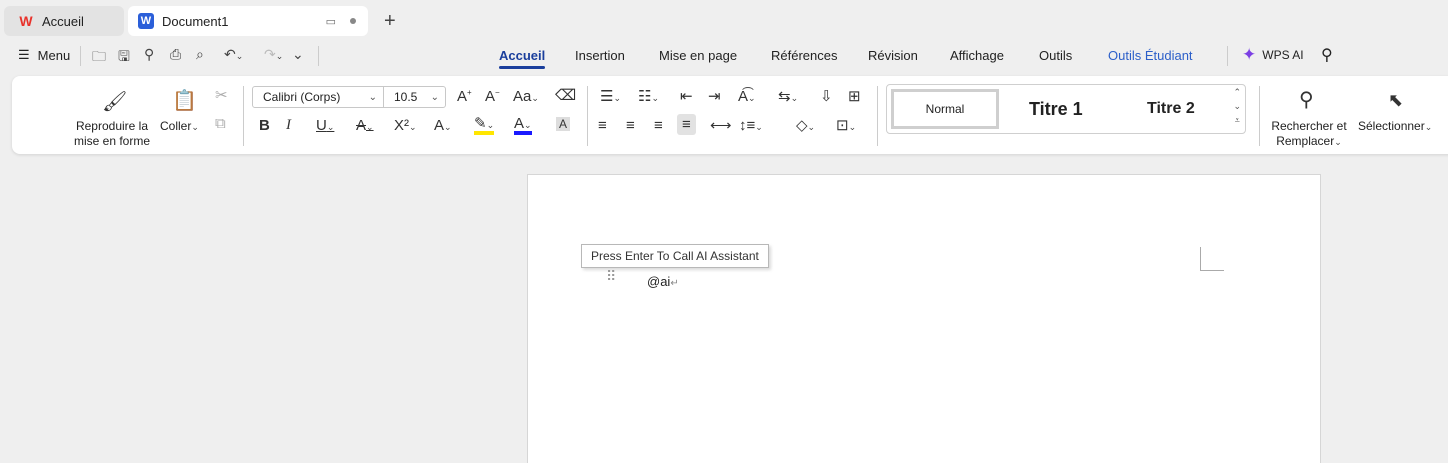 The height and width of the screenshot is (463, 1448). What do you see at coordinates (200, 54) in the screenshot?
I see `print-preview-icon: ⌕` at bounding box center [200, 54].